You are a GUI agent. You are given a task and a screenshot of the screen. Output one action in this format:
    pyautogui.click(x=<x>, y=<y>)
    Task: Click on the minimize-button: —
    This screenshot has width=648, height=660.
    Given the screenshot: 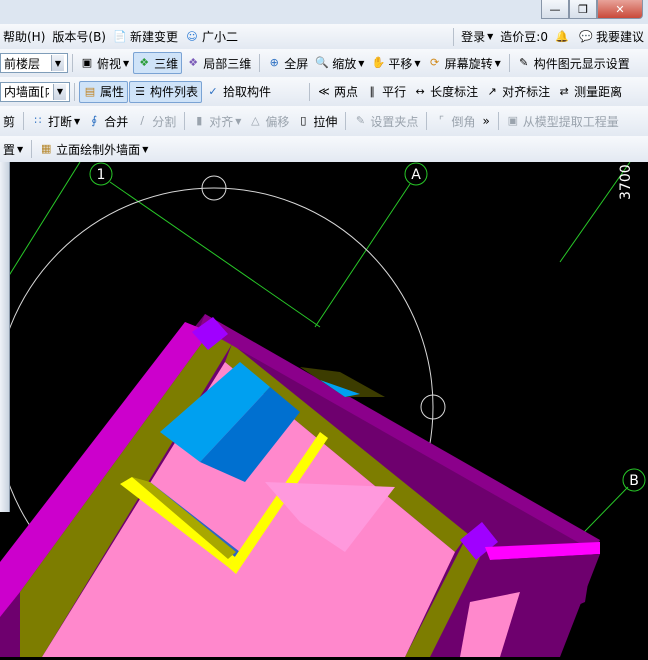 What is the action you would take?
    pyautogui.click(x=555, y=9)
    